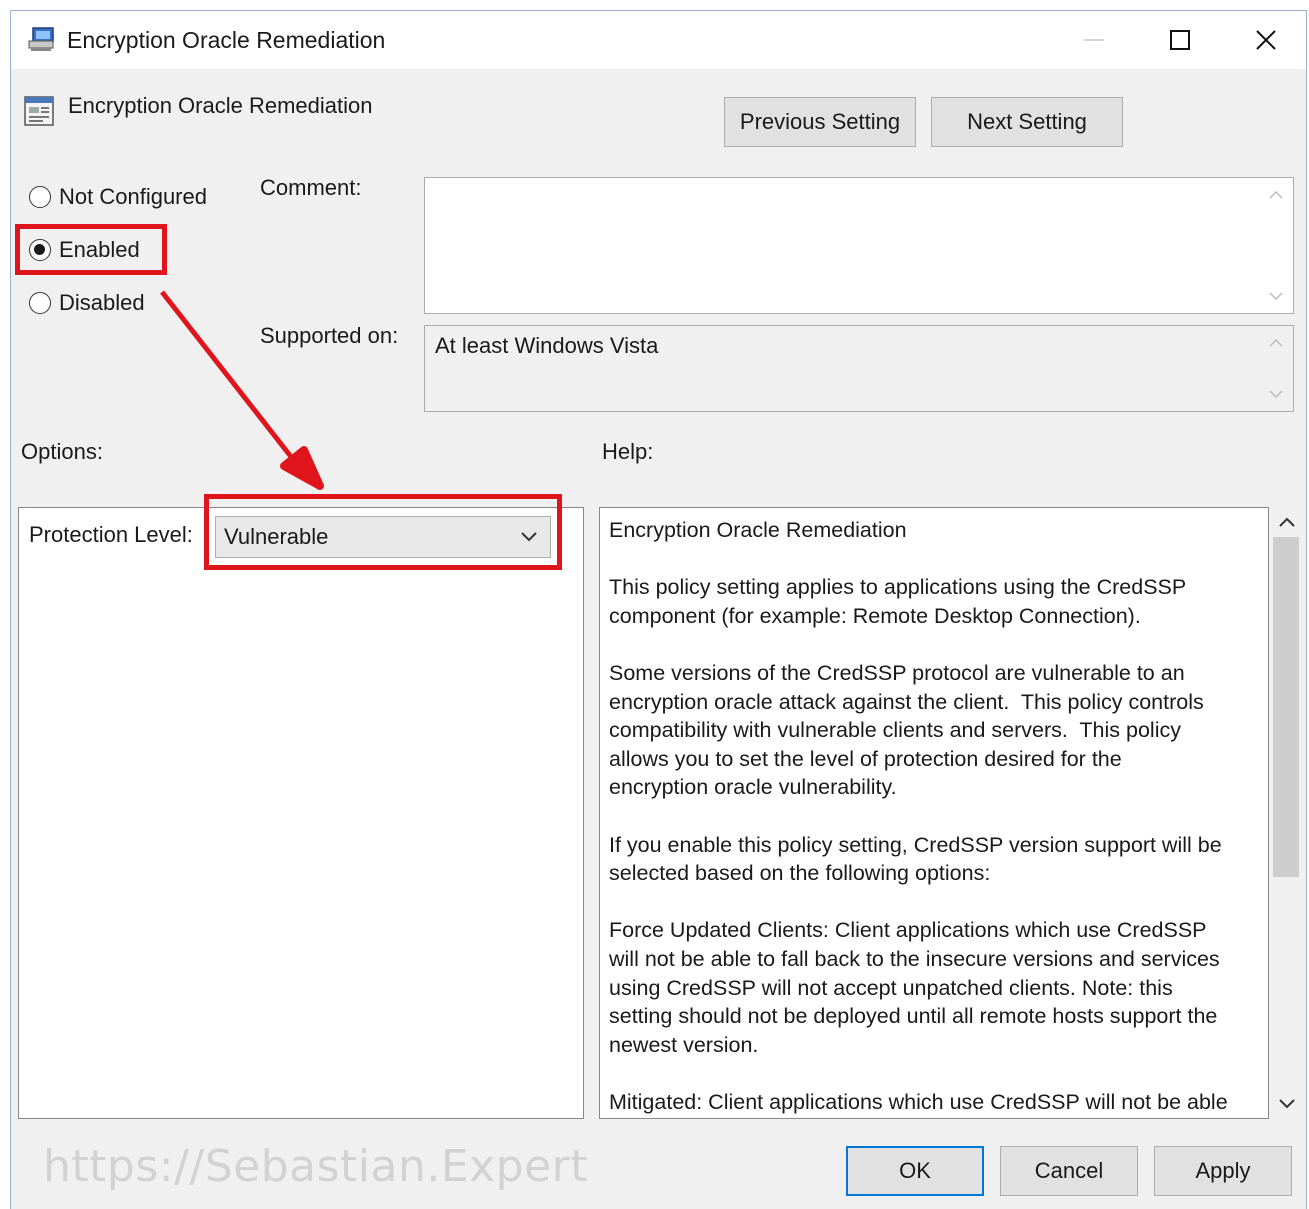 This screenshot has width=1309, height=1209. What do you see at coordinates (329, 335) in the screenshot?
I see `supported-on-label: Supported on:` at bounding box center [329, 335].